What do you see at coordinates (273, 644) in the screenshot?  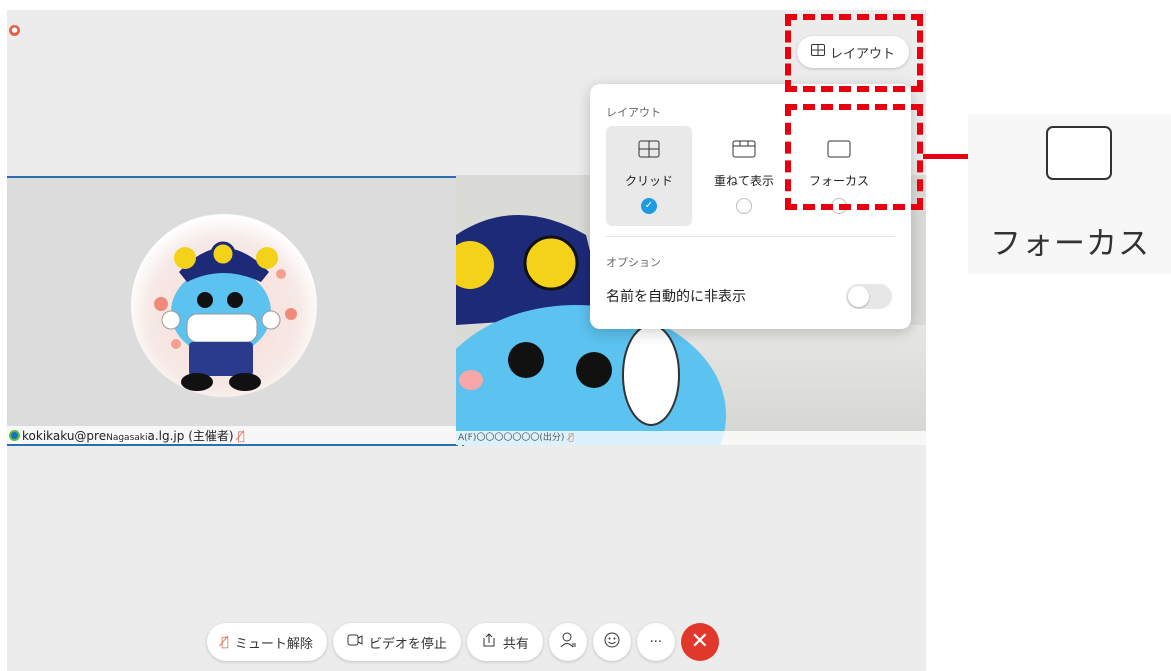 I see `unmute-label: ミュート解除` at bounding box center [273, 644].